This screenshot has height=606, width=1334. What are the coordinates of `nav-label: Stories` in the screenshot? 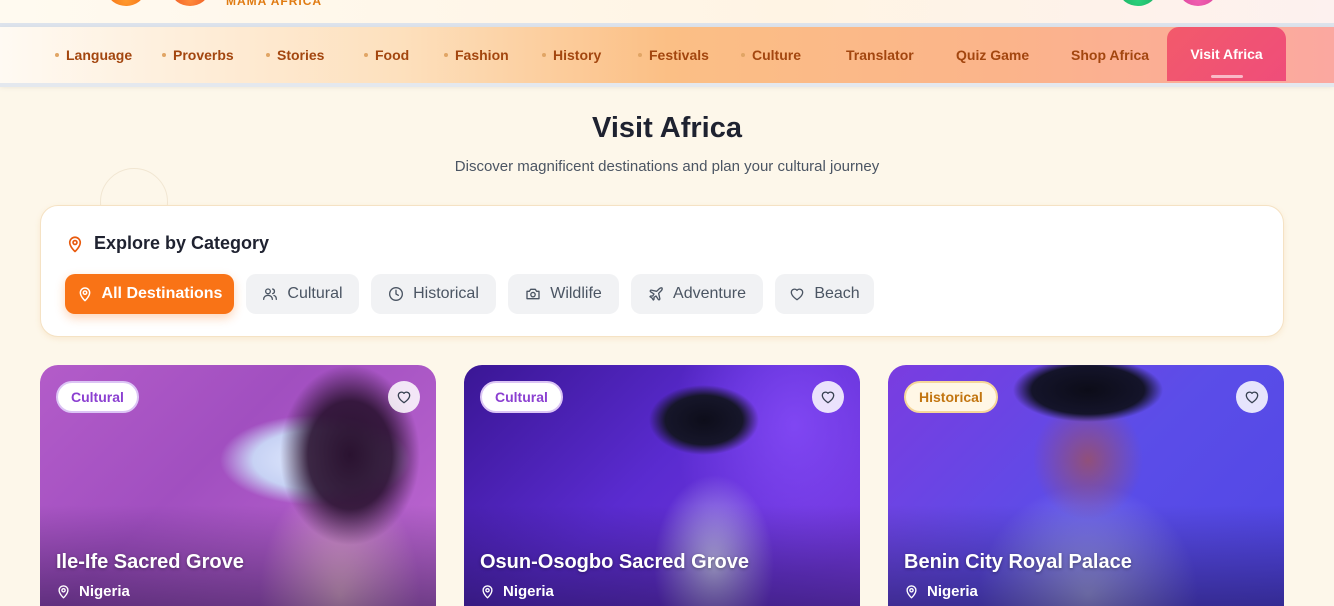 It's located at (301, 55).